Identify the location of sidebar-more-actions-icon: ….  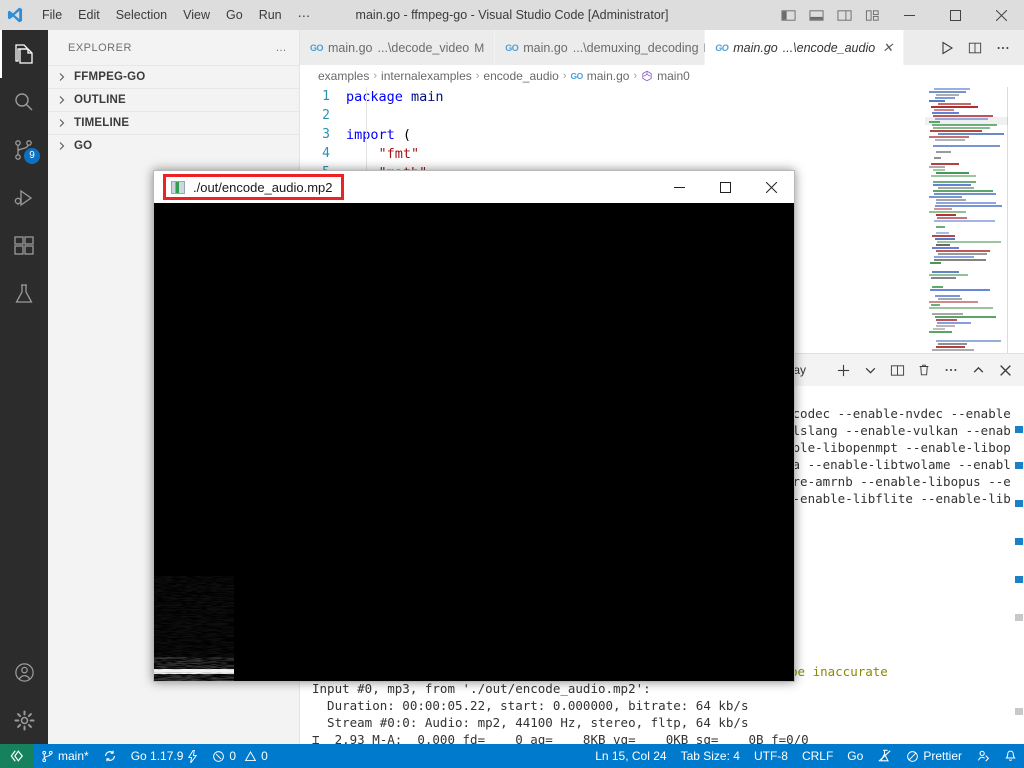
(282, 48).